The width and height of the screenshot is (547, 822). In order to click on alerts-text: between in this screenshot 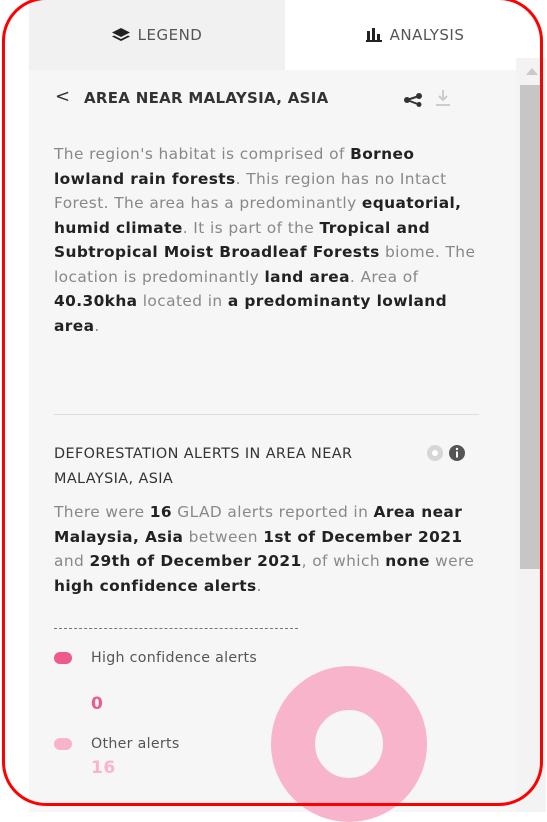, I will do `click(223, 536)`.